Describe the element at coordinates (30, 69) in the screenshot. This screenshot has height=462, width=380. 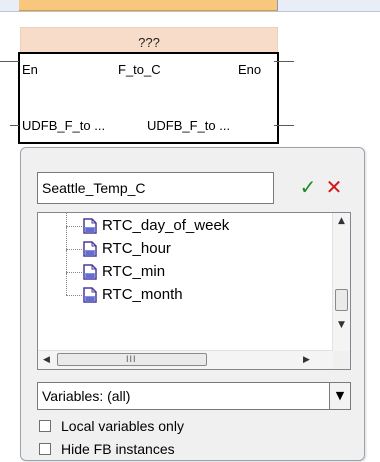
I see `pin-en-label: En` at that location.